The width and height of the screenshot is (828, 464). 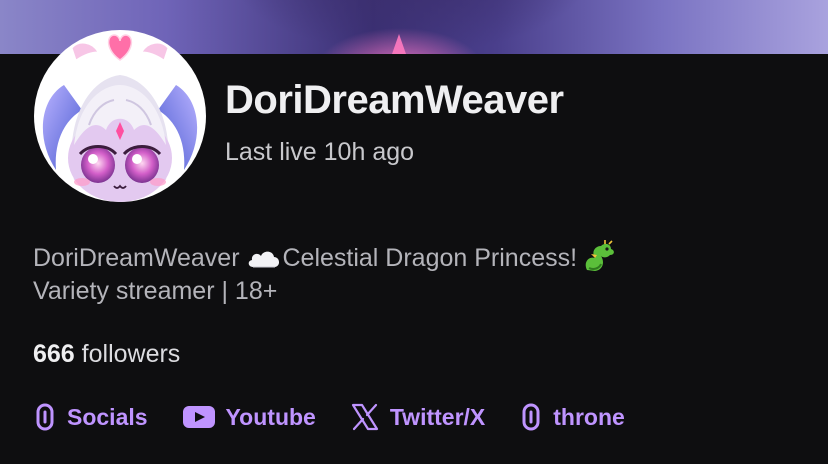 I want to click on socials-link: Socials, so click(x=90, y=417).